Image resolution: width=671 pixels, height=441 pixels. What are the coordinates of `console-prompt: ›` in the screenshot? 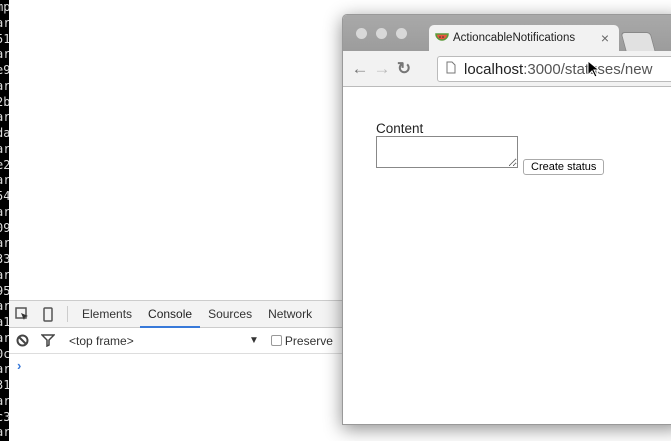 It's located at (19, 365).